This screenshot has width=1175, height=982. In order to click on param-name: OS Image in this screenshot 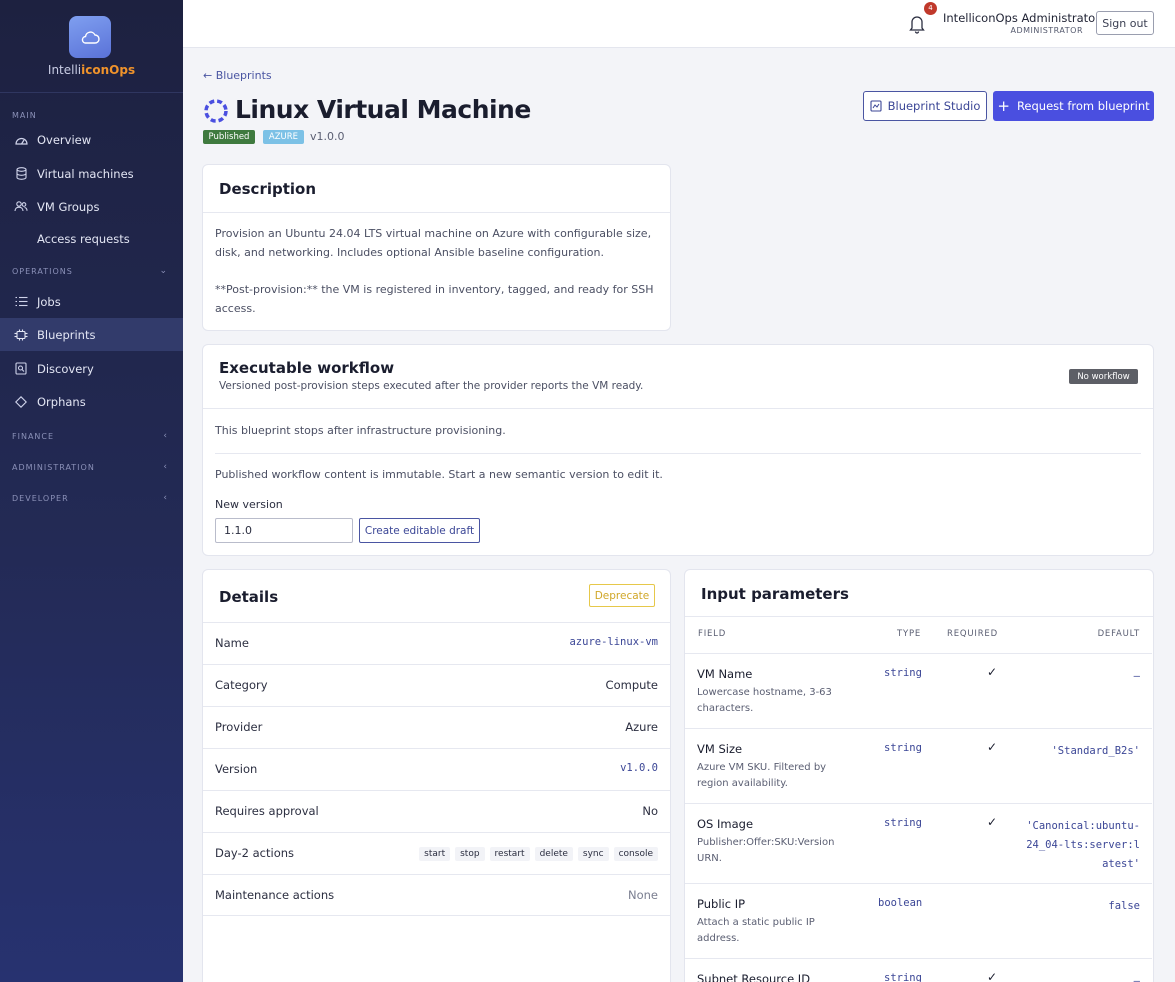, I will do `click(725, 824)`.